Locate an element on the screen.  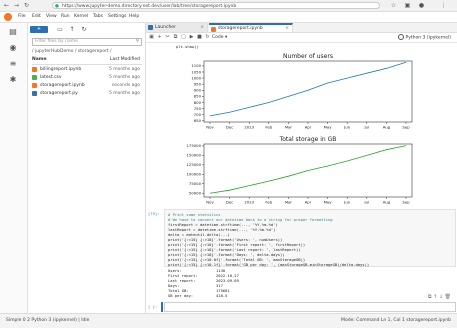
cell-prompt: [ ]: is located at coordinates (153, 306).